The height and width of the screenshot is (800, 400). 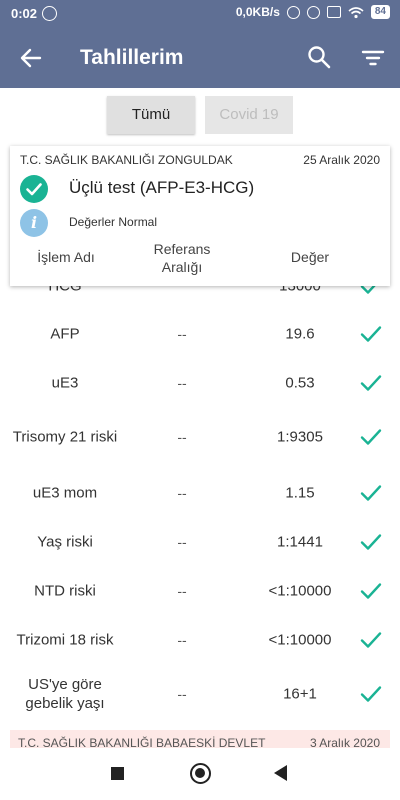 What do you see at coordinates (200, 591) in the screenshot?
I see `result-row: NTD riski -- <1:10000` at bounding box center [200, 591].